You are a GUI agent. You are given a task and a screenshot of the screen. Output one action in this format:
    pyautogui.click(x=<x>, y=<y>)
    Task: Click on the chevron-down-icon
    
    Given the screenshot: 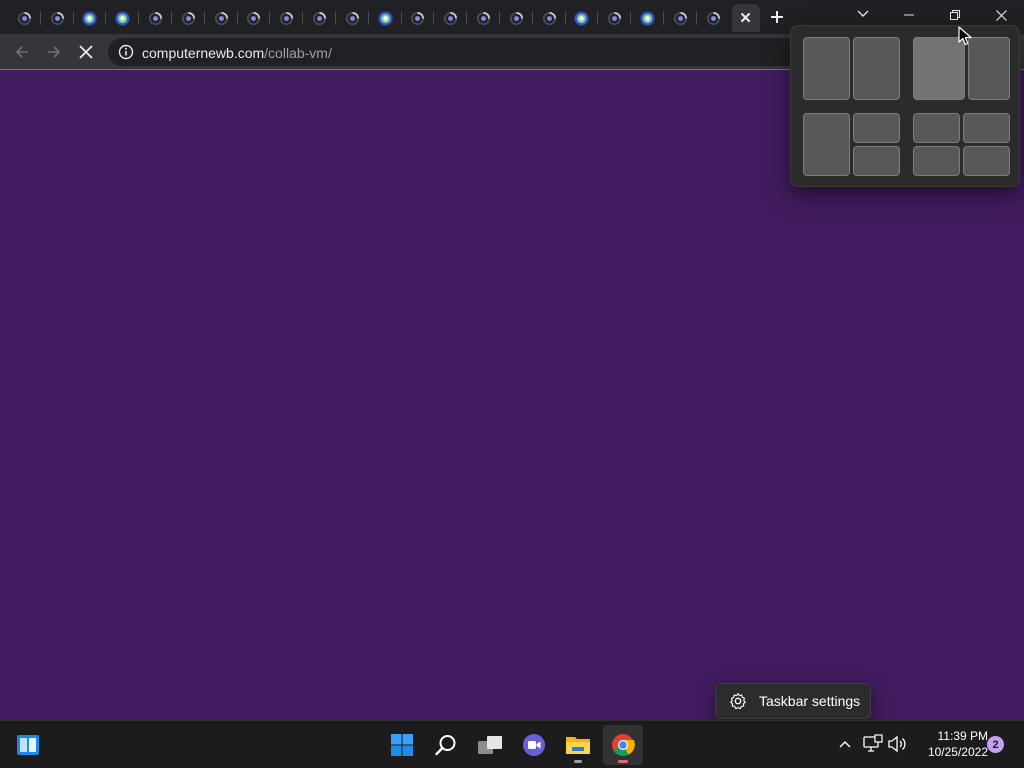 What is the action you would take?
    pyautogui.click(x=863, y=13)
    